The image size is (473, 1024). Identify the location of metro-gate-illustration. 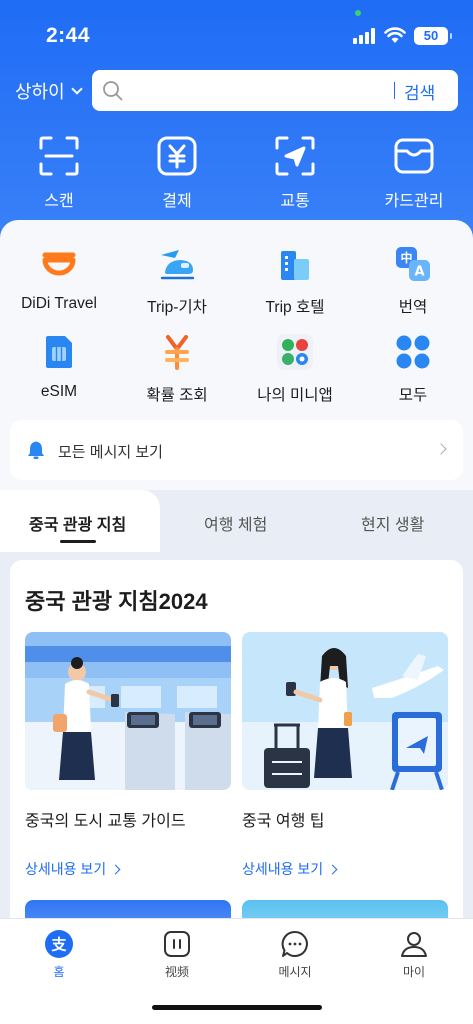
(128, 711).